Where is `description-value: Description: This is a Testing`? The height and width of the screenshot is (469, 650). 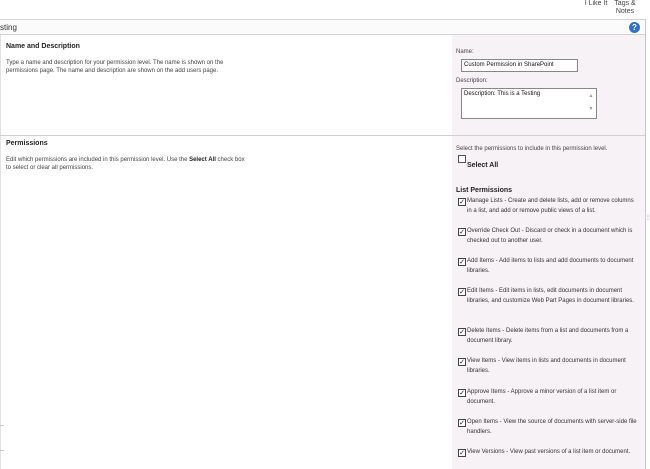 description-value: Description: This is a Testing is located at coordinates (502, 94).